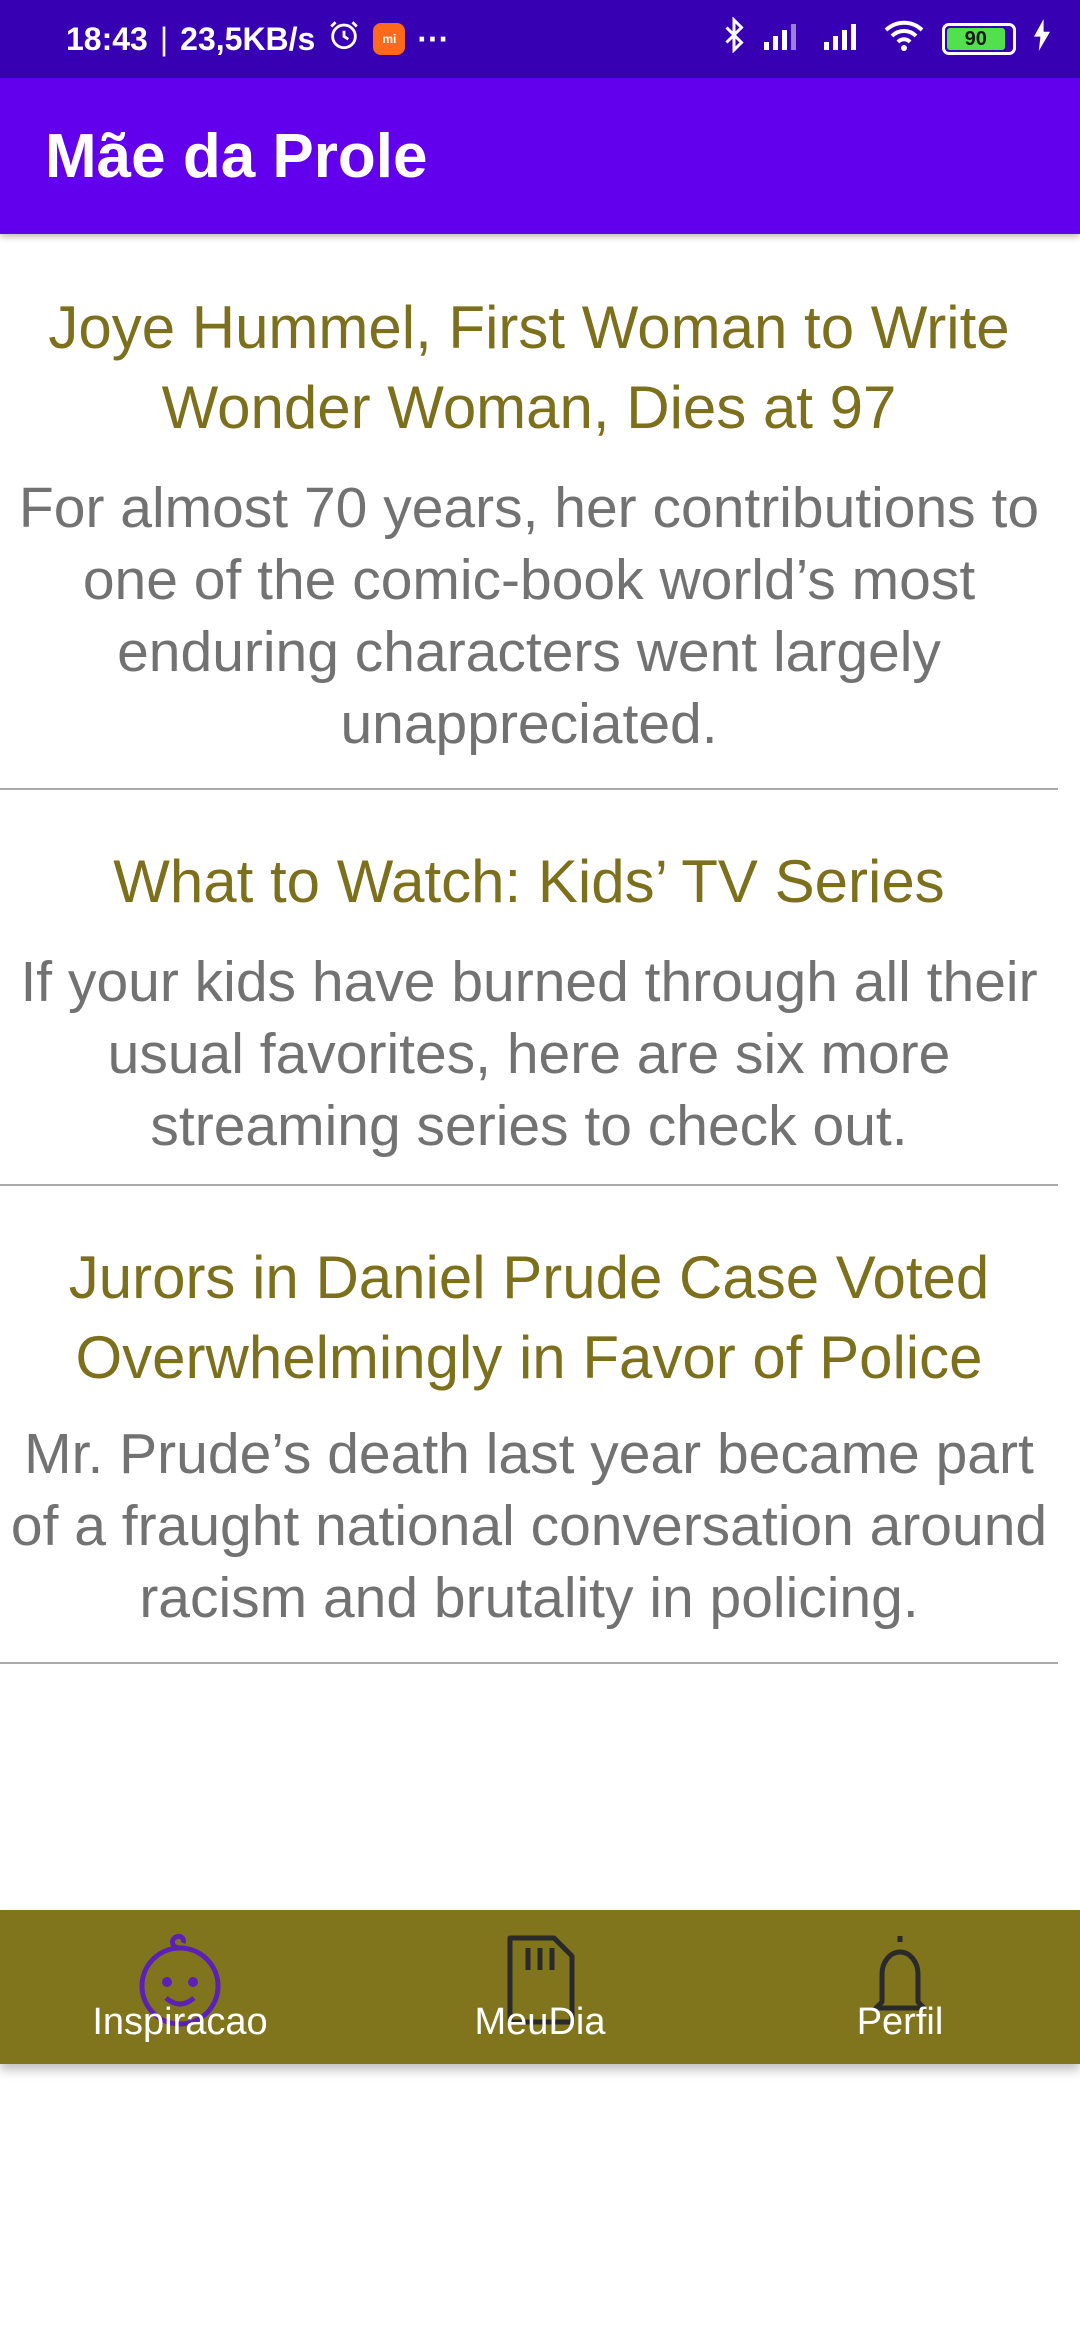 Image resolution: width=1080 pixels, height=2340 pixels. What do you see at coordinates (107, 38) in the screenshot?
I see `status-time: 18:43` at bounding box center [107, 38].